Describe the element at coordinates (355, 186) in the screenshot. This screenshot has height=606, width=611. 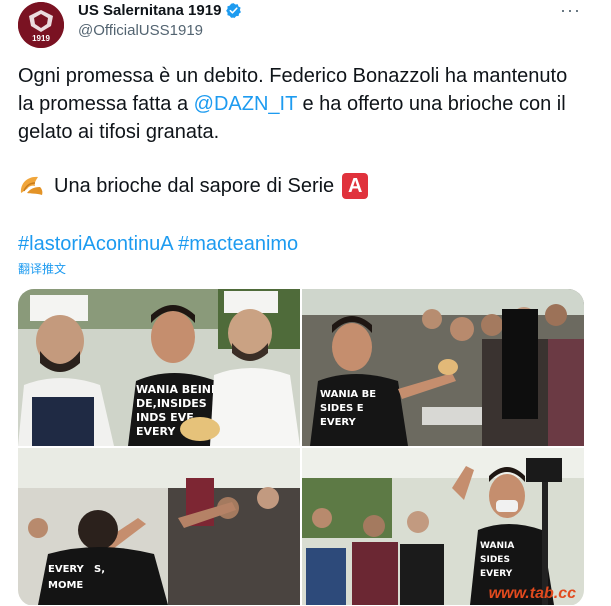
I see `serie-a-badge-icon: A` at that location.